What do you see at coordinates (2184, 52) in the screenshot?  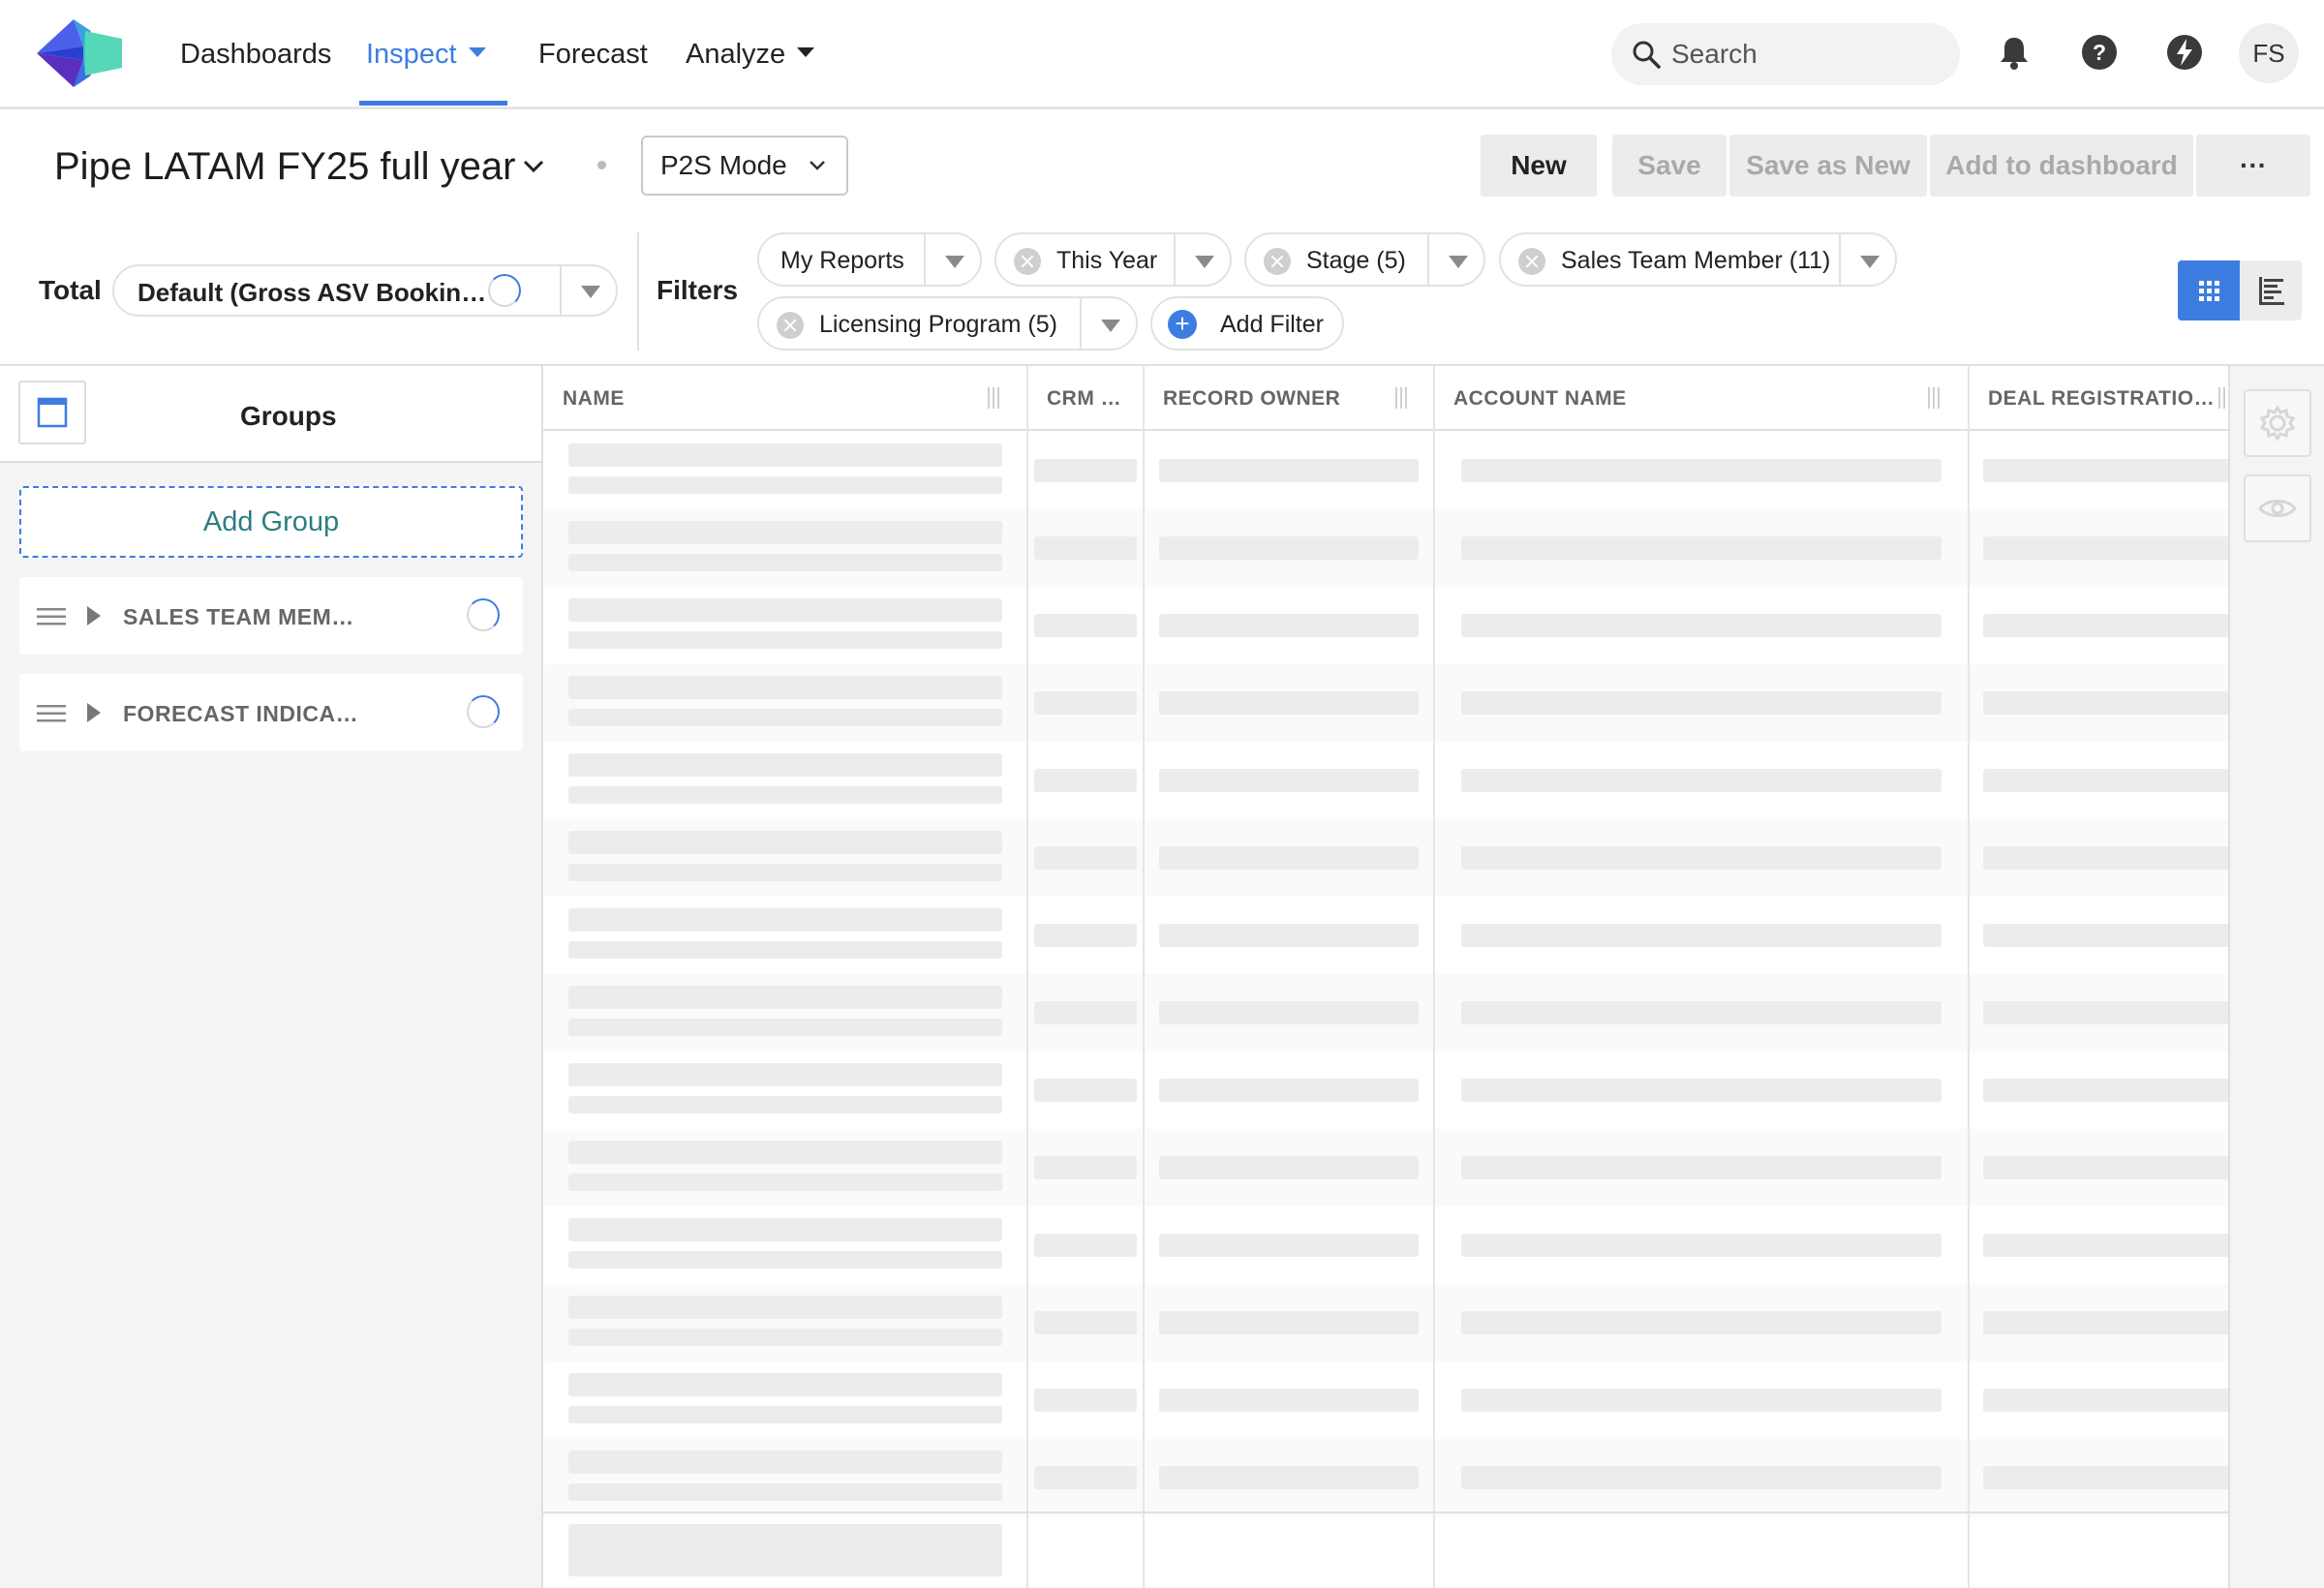 I see `lightning-icon` at bounding box center [2184, 52].